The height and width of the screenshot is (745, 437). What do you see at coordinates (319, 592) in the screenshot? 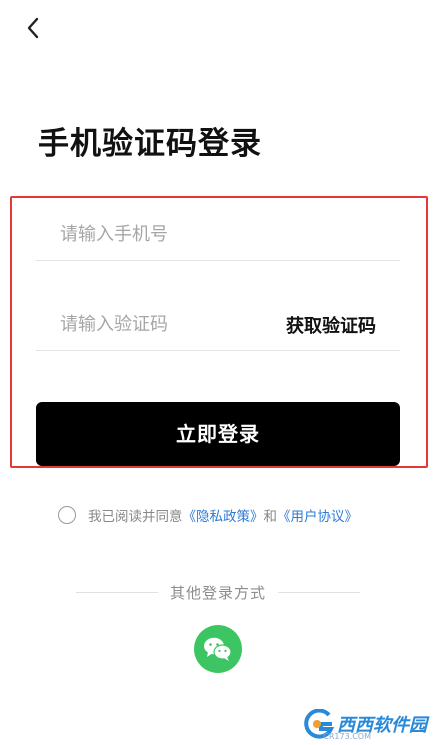
I see `divider-line-right` at bounding box center [319, 592].